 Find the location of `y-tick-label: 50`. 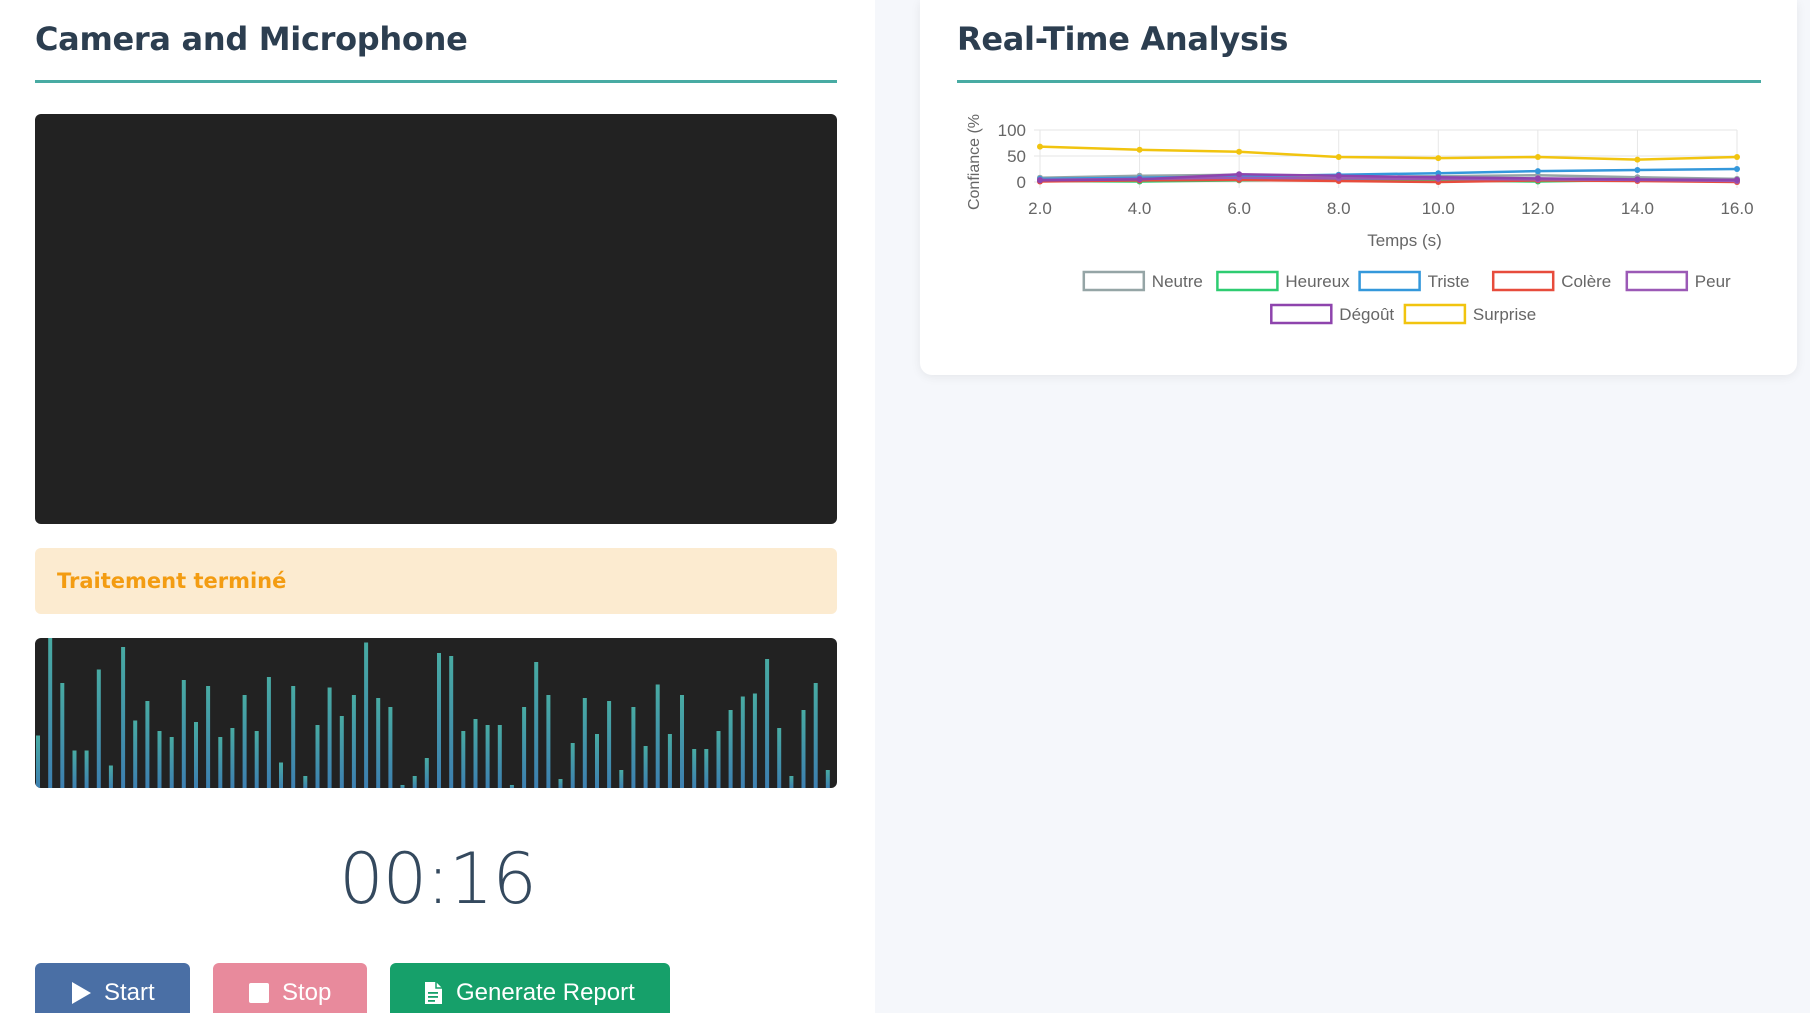

y-tick-label: 50 is located at coordinates (1016, 156).